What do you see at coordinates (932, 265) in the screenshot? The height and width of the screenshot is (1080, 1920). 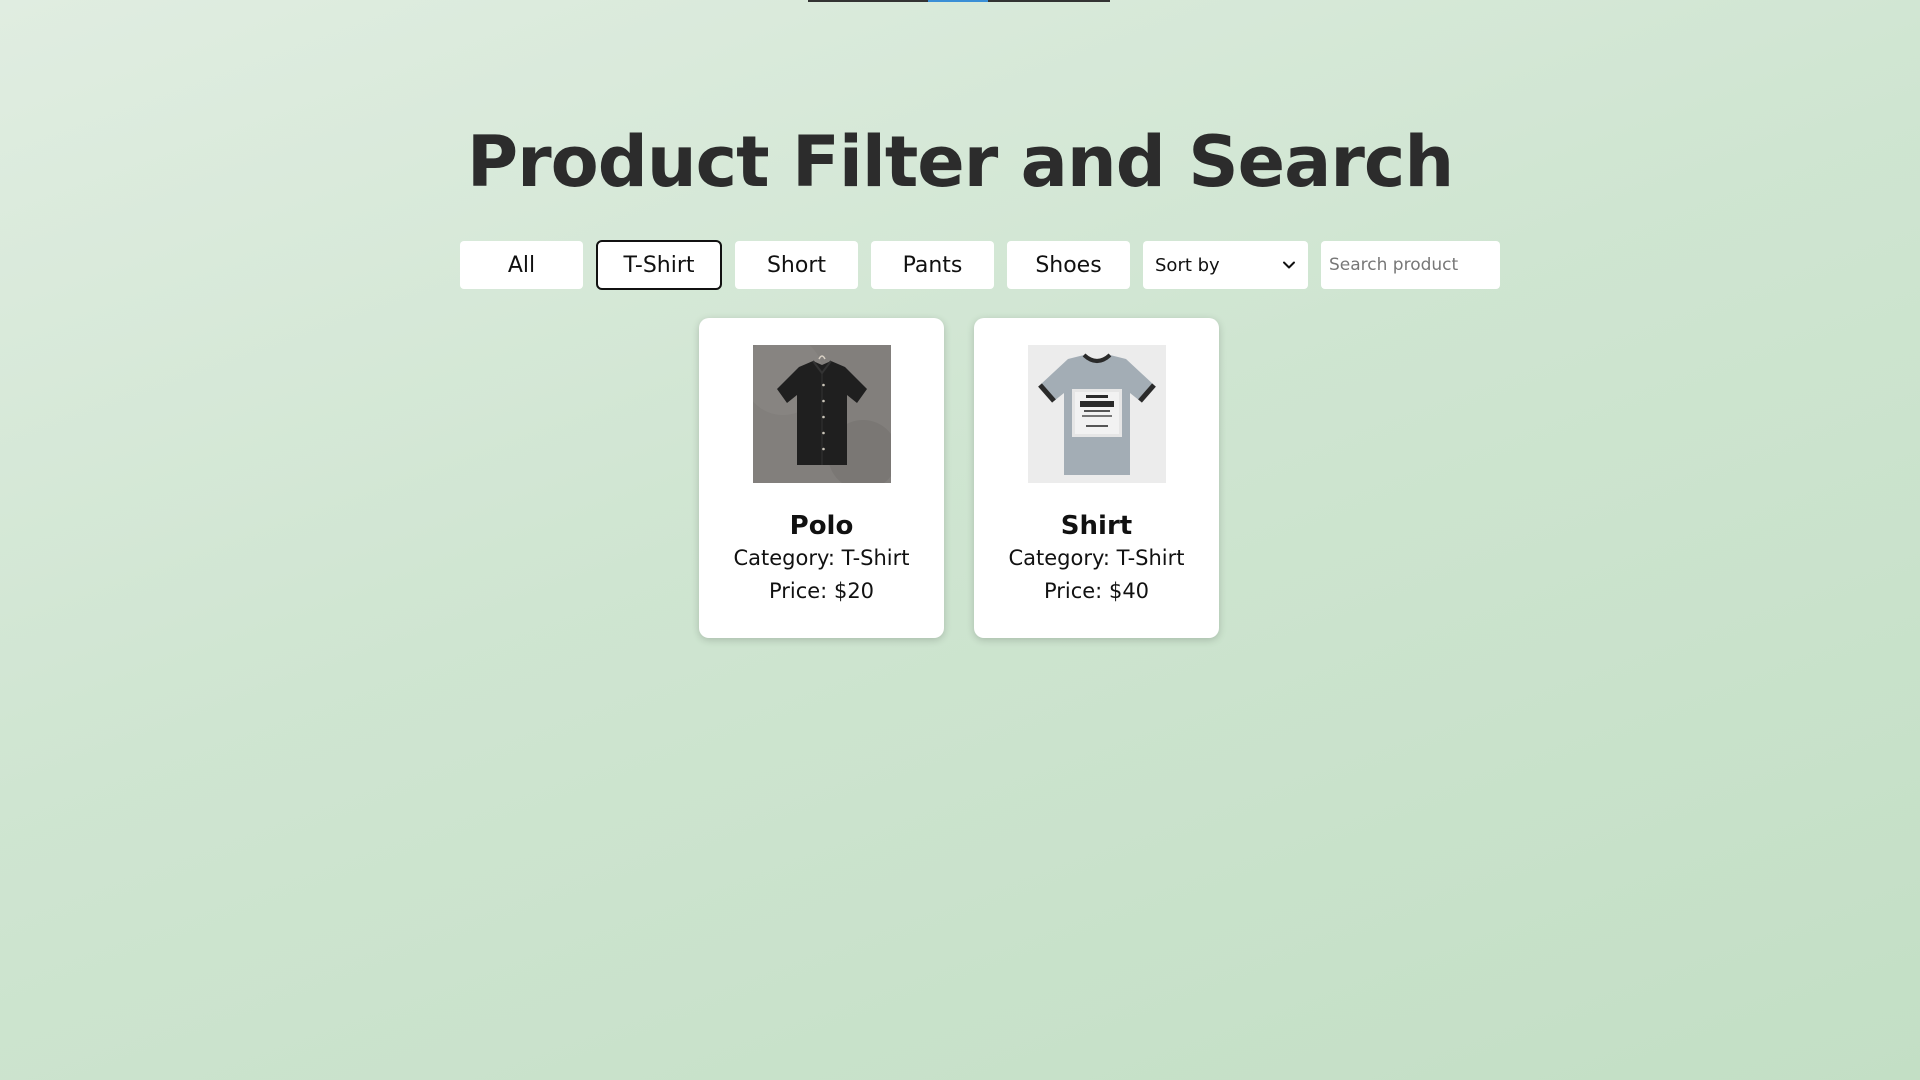 I see `filter-button-pants: Pants` at bounding box center [932, 265].